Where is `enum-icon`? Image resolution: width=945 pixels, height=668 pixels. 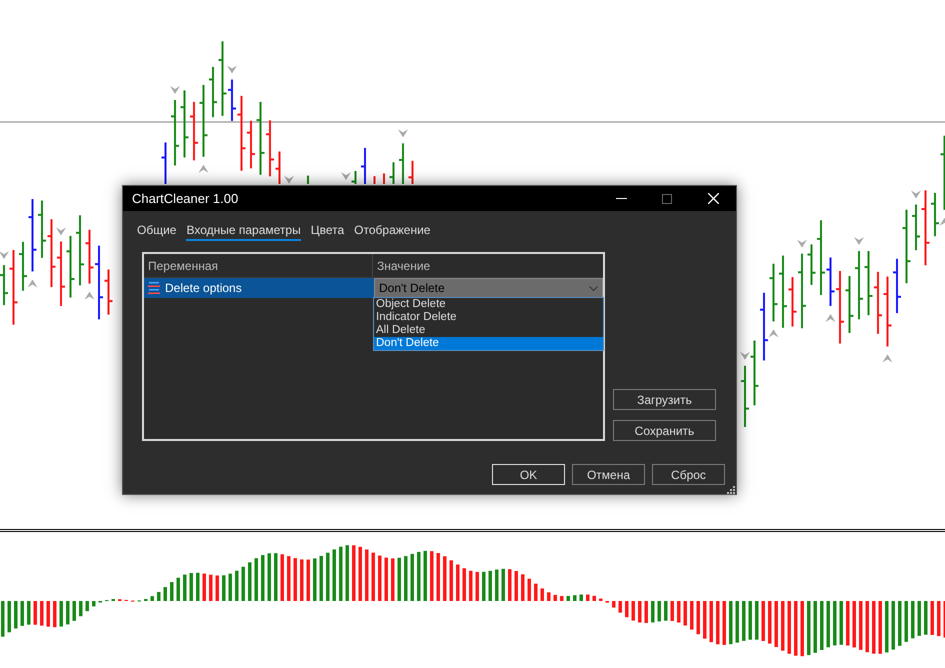
enum-icon is located at coordinates (154, 288).